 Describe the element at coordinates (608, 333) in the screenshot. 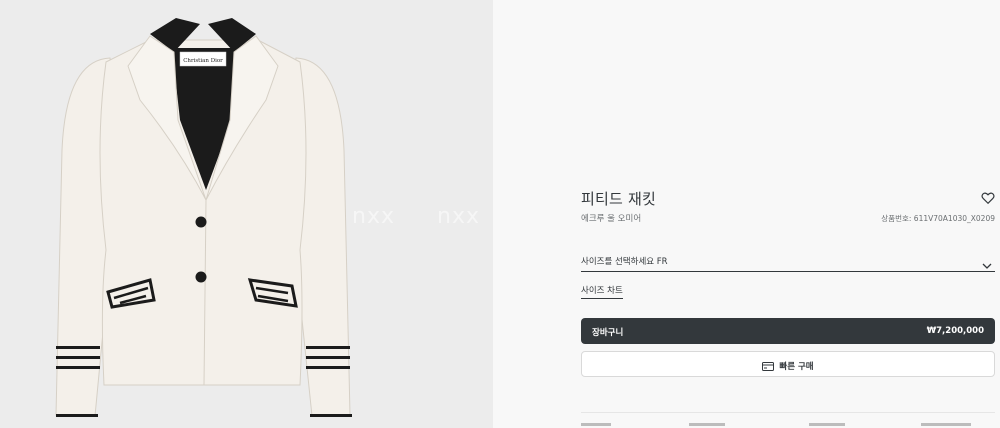

I see `add-to-cart-label: 장바구니` at that location.